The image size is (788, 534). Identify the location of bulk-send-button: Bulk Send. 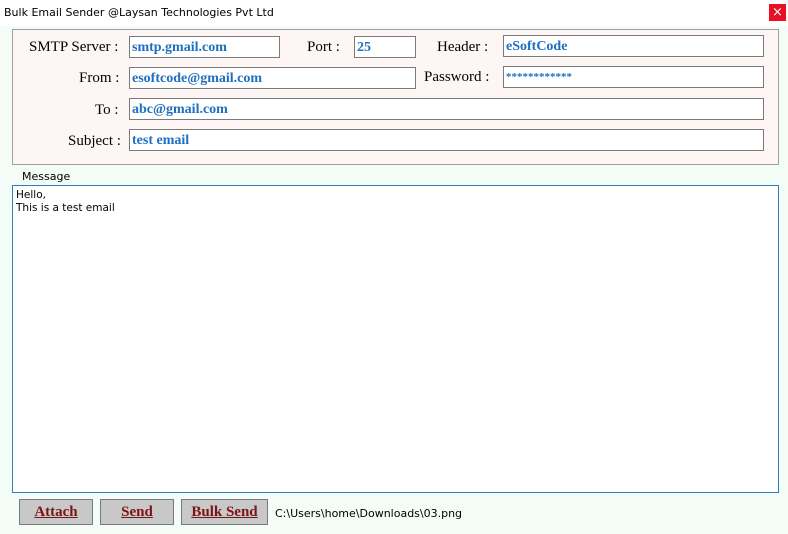
(224, 512).